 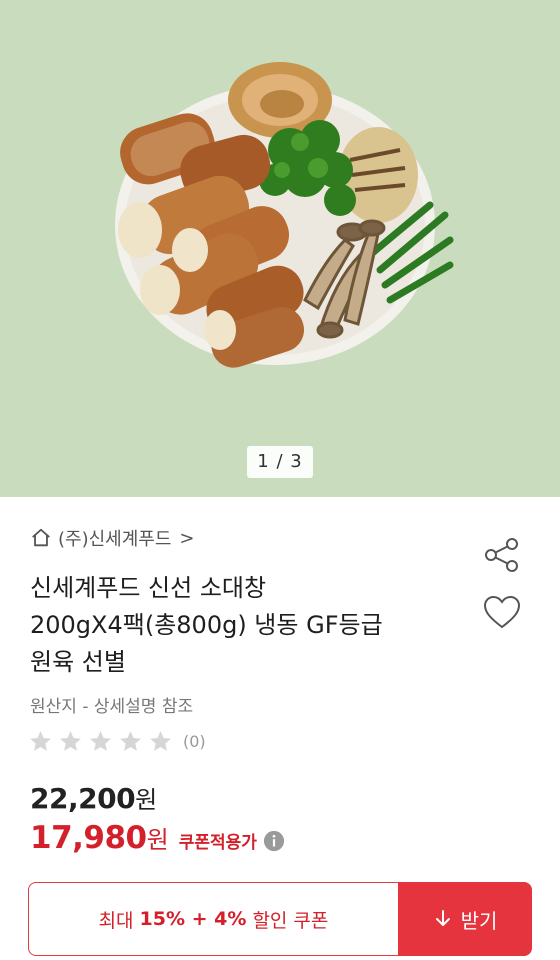 I want to click on download-arrow-icon, so click(x=442, y=918).